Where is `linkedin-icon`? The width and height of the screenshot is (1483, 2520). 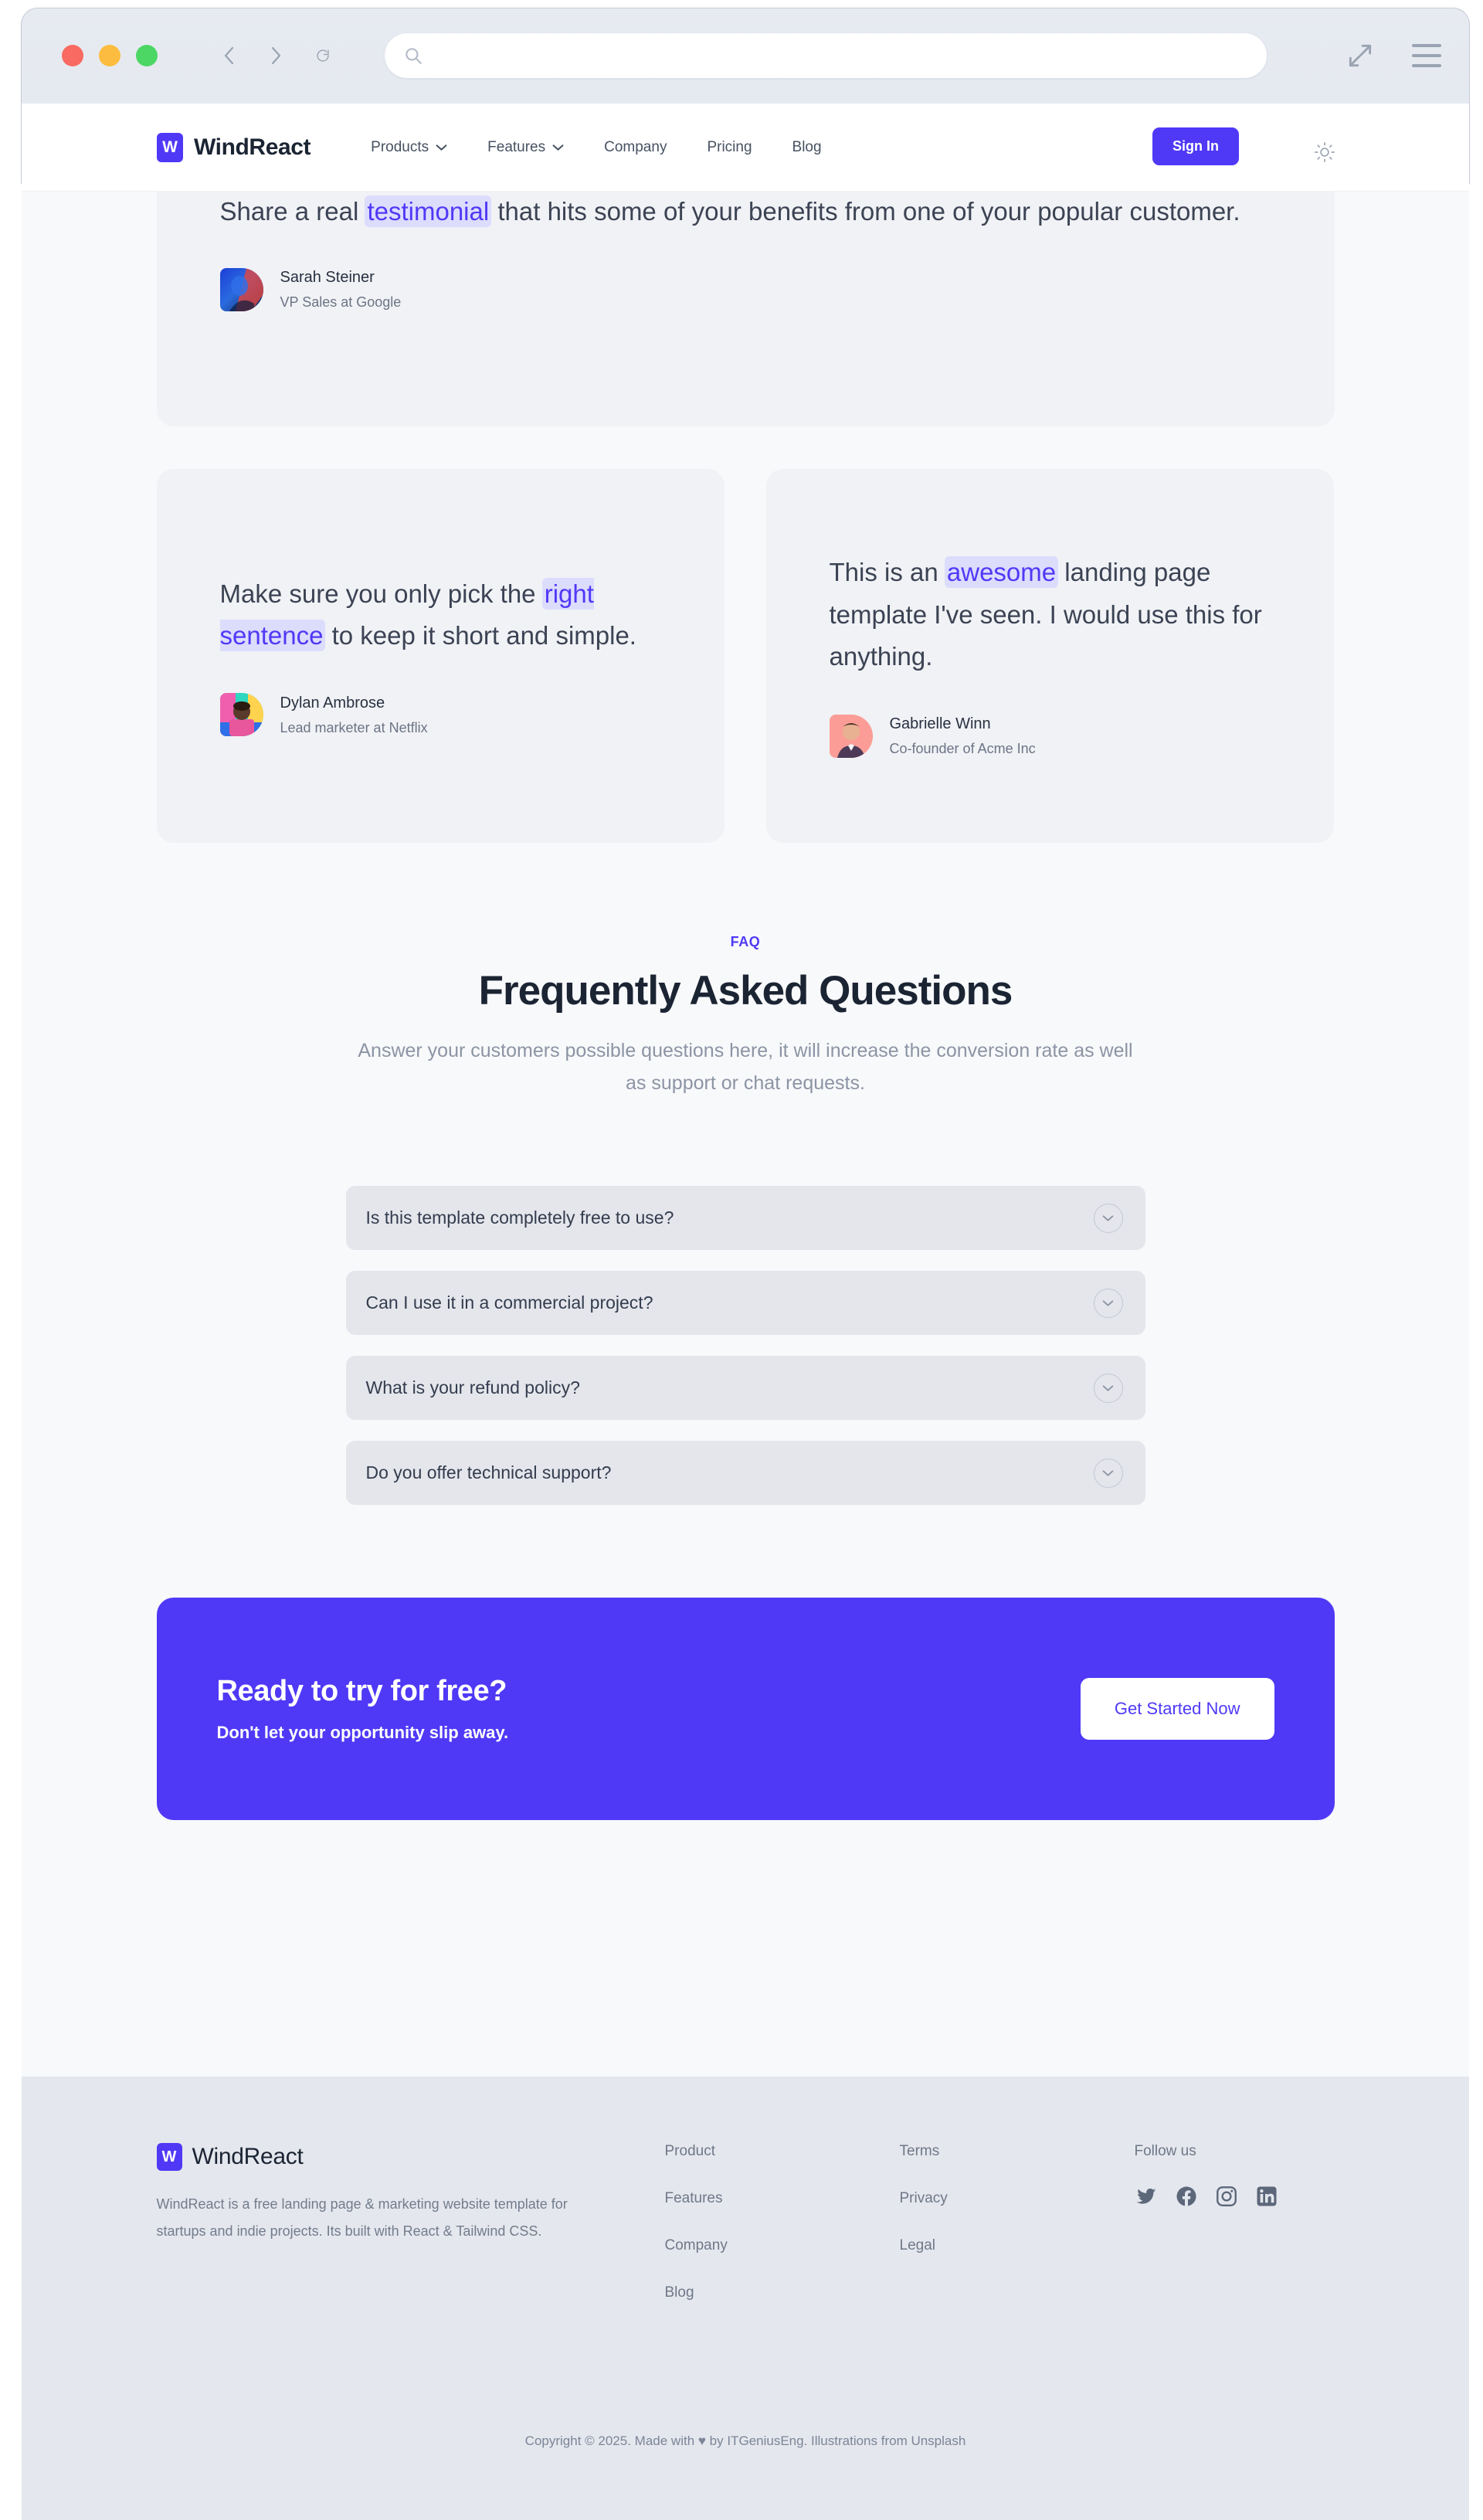
linkedin-icon is located at coordinates (1266, 2198).